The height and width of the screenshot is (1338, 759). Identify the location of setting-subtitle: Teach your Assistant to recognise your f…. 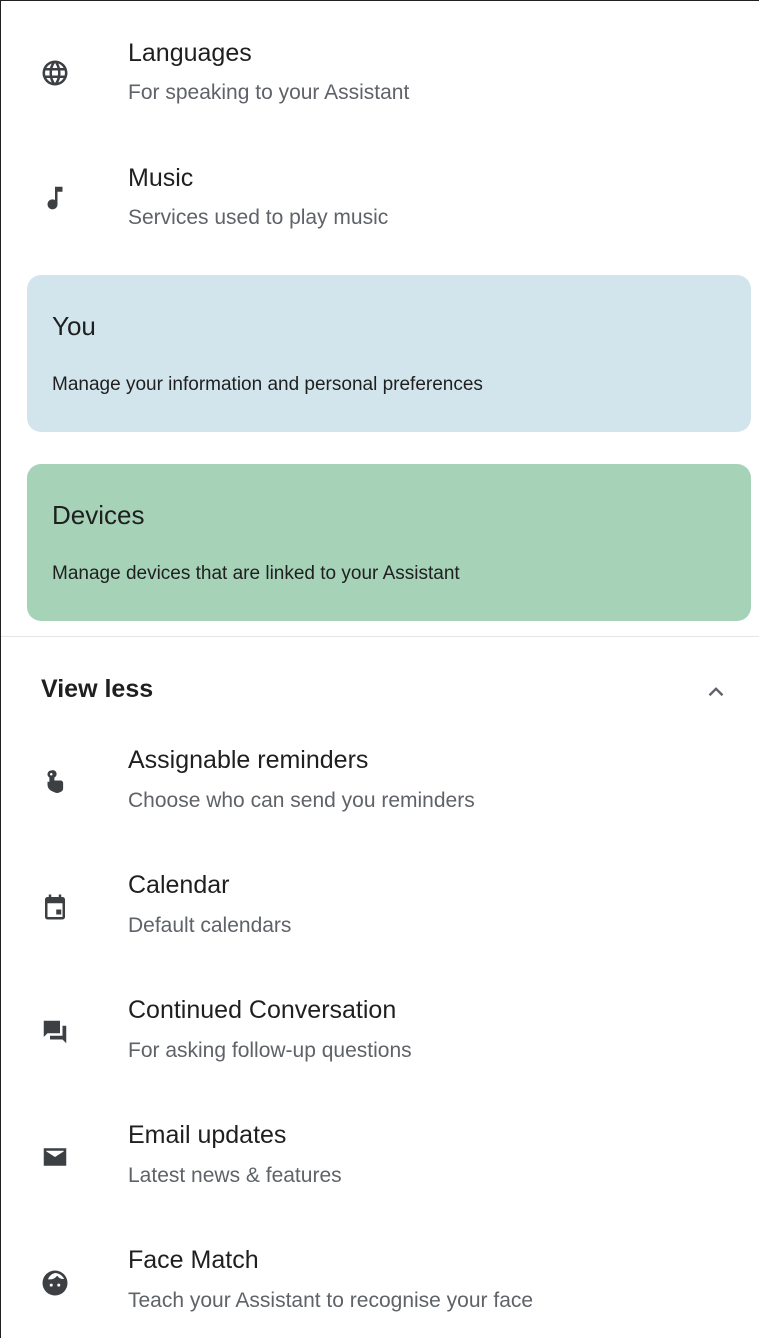
(331, 1300).